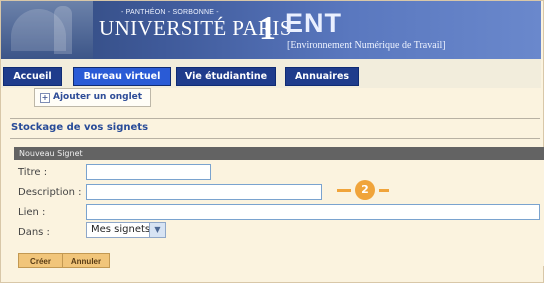  What do you see at coordinates (34, 232) in the screenshot?
I see `folder-label: Dans :` at bounding box center [34, 232].